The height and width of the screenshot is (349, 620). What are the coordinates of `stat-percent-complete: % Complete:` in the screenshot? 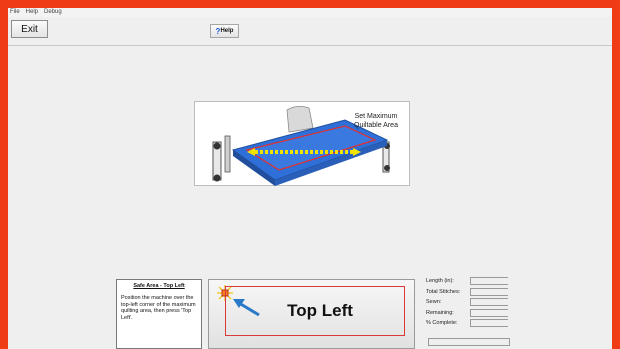 It's located at (471, 324).